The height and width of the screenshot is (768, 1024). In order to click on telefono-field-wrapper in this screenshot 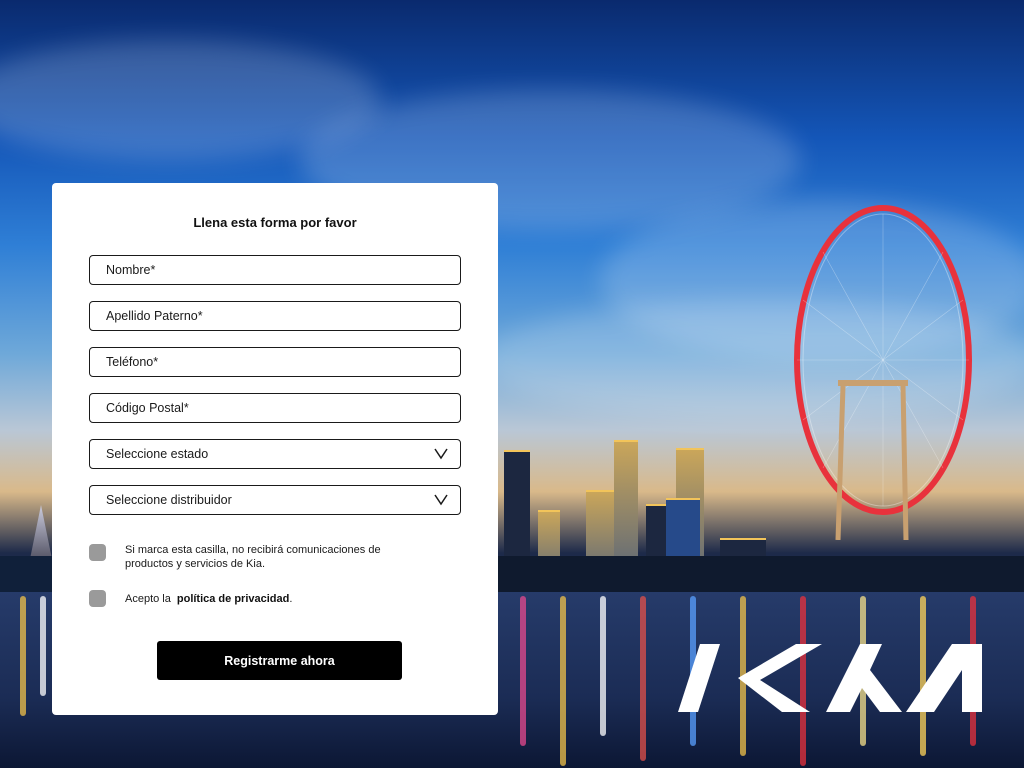, I will do `click(275, 362)`.